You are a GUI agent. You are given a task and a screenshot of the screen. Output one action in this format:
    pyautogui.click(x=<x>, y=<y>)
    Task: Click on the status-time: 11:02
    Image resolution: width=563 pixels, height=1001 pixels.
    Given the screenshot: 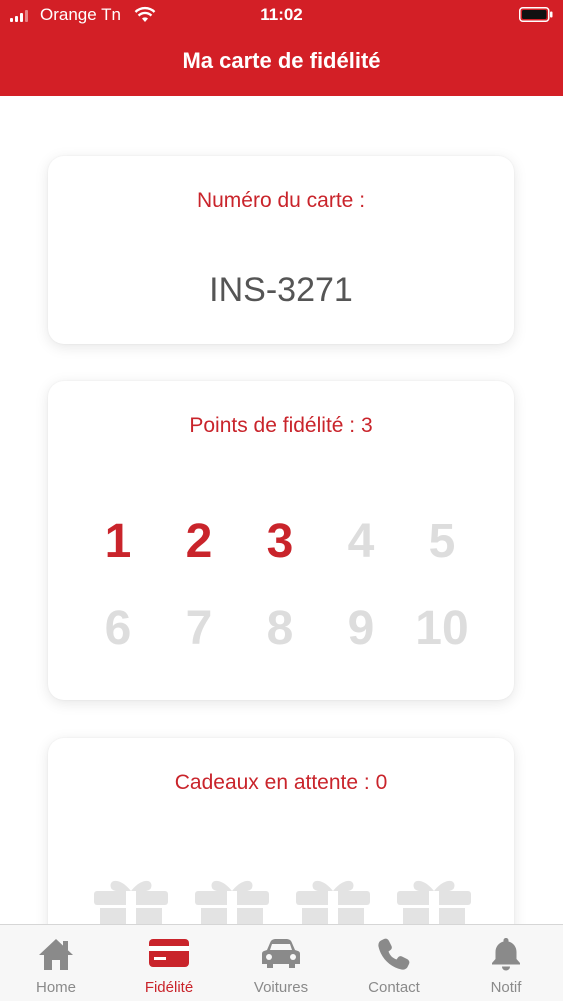 What is the action you would take?
    pyautogui.click(x=281, y=14)
    